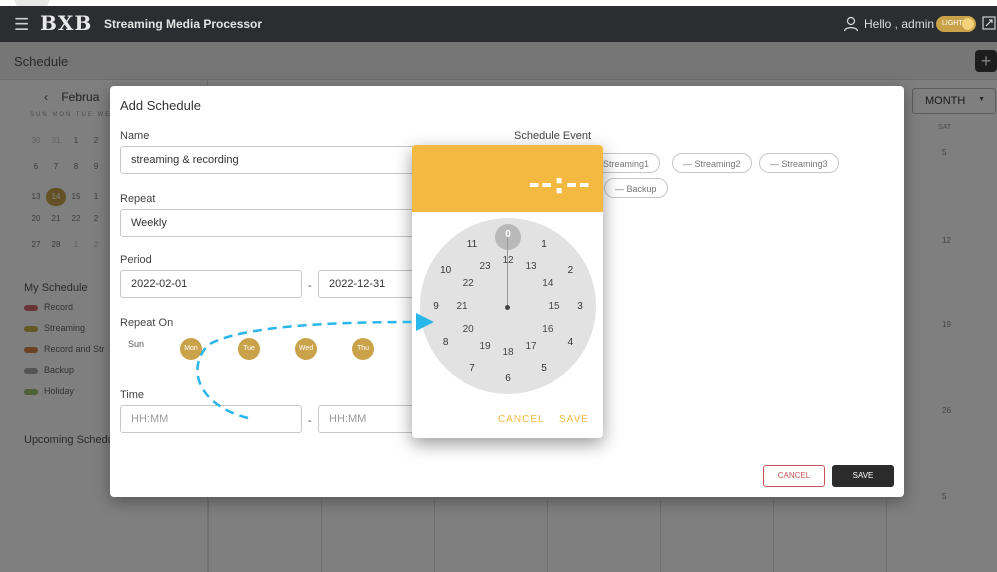 The height and width of the screenshot is (572, 997). What do you see at coordinates (306, 349) in the screenshot?
I see `day-wed: Wed` at bounding box center [306, 349].